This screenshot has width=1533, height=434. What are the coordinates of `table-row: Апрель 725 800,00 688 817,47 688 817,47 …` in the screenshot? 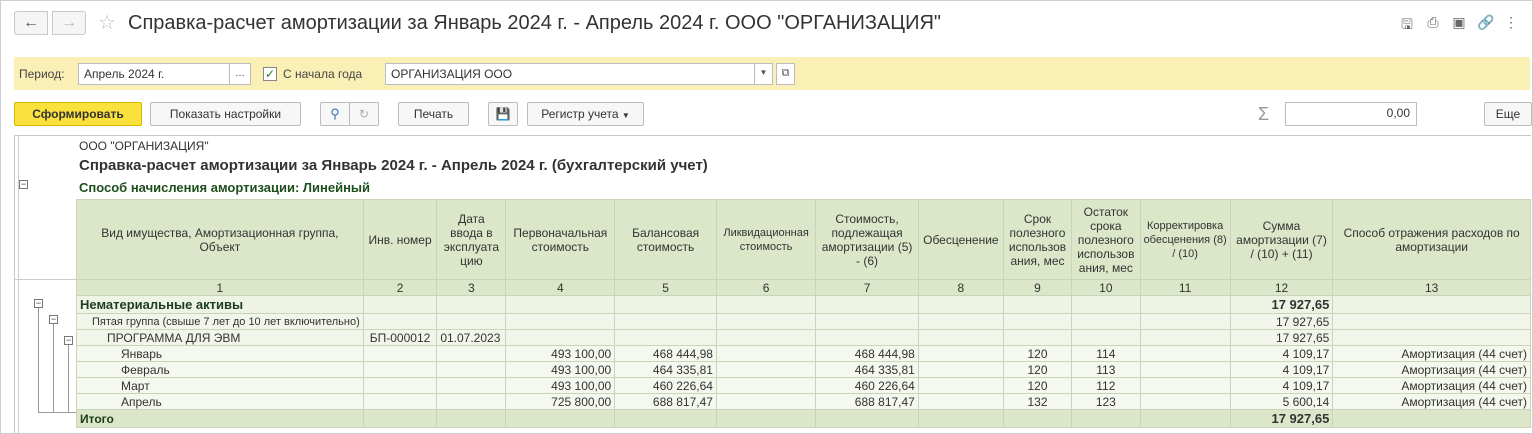 It's located at (803, 401).